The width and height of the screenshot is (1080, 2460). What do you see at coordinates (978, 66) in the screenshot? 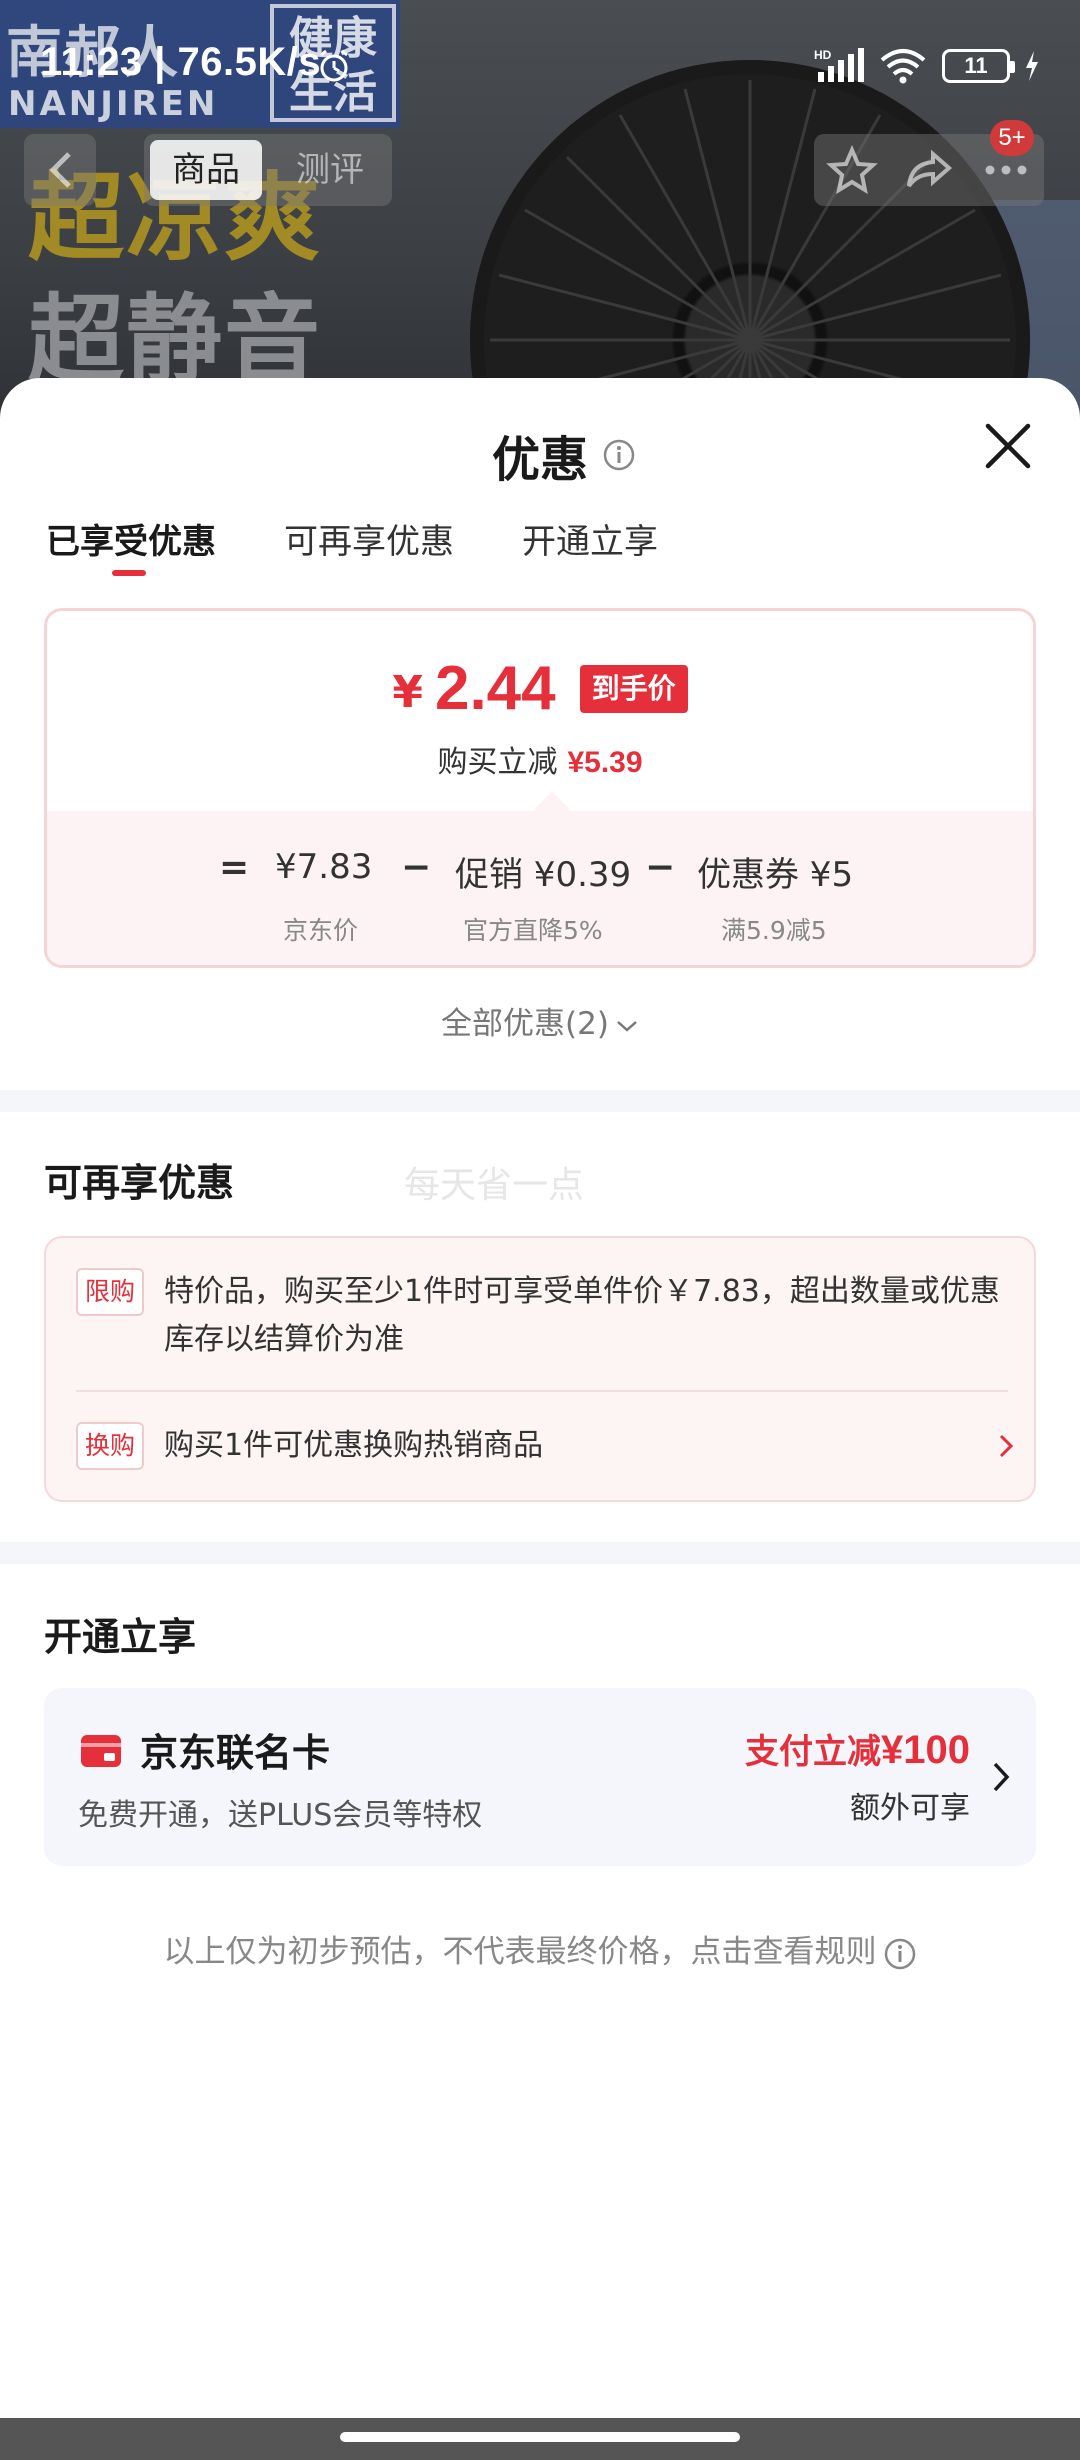
I see `battery-icon: 11` at bounding box center [978, 66].